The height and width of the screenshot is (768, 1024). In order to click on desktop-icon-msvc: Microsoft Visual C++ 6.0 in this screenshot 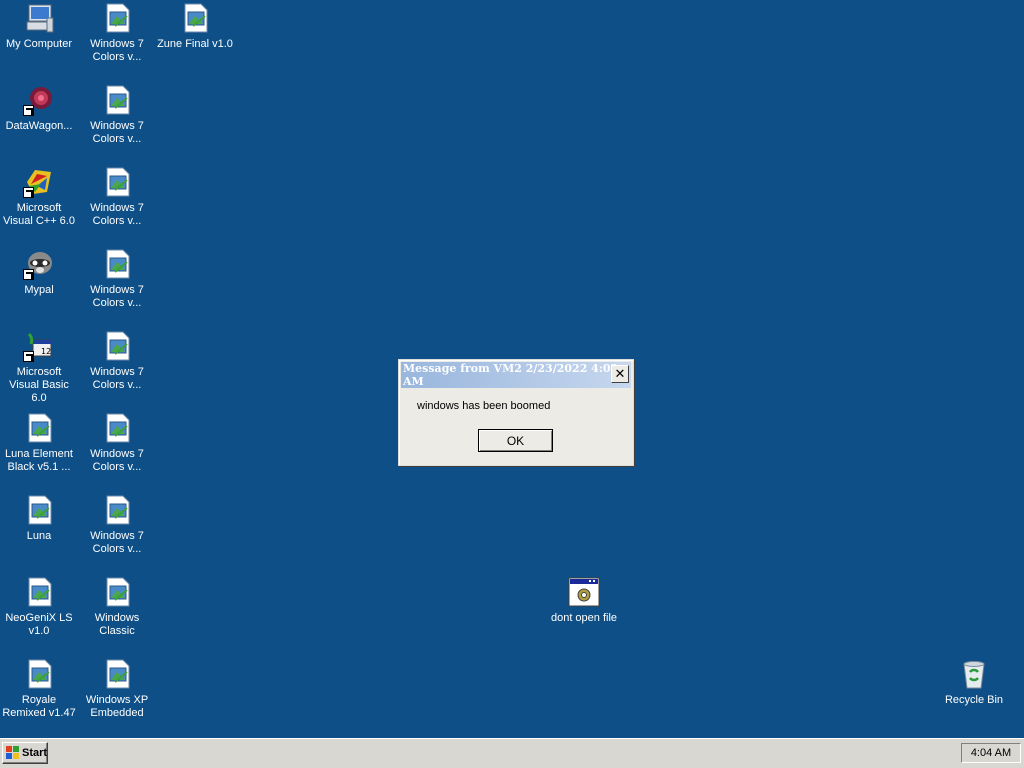, I will do `click(39, 197)`.